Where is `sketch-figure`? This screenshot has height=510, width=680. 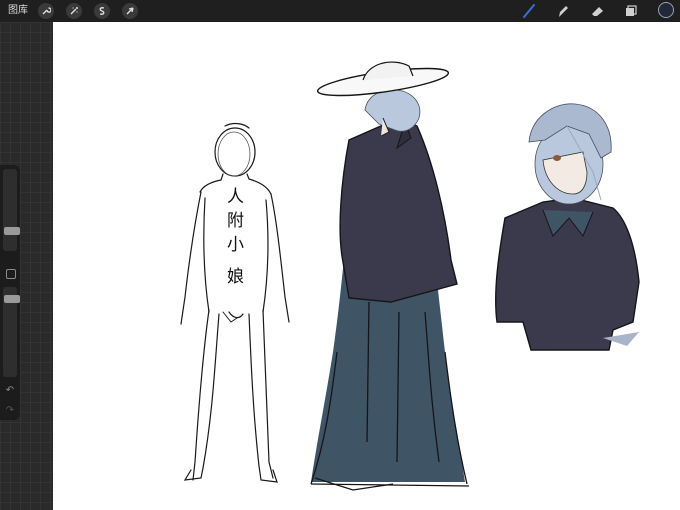
sketch-figure is located at coordinates (235, 302).